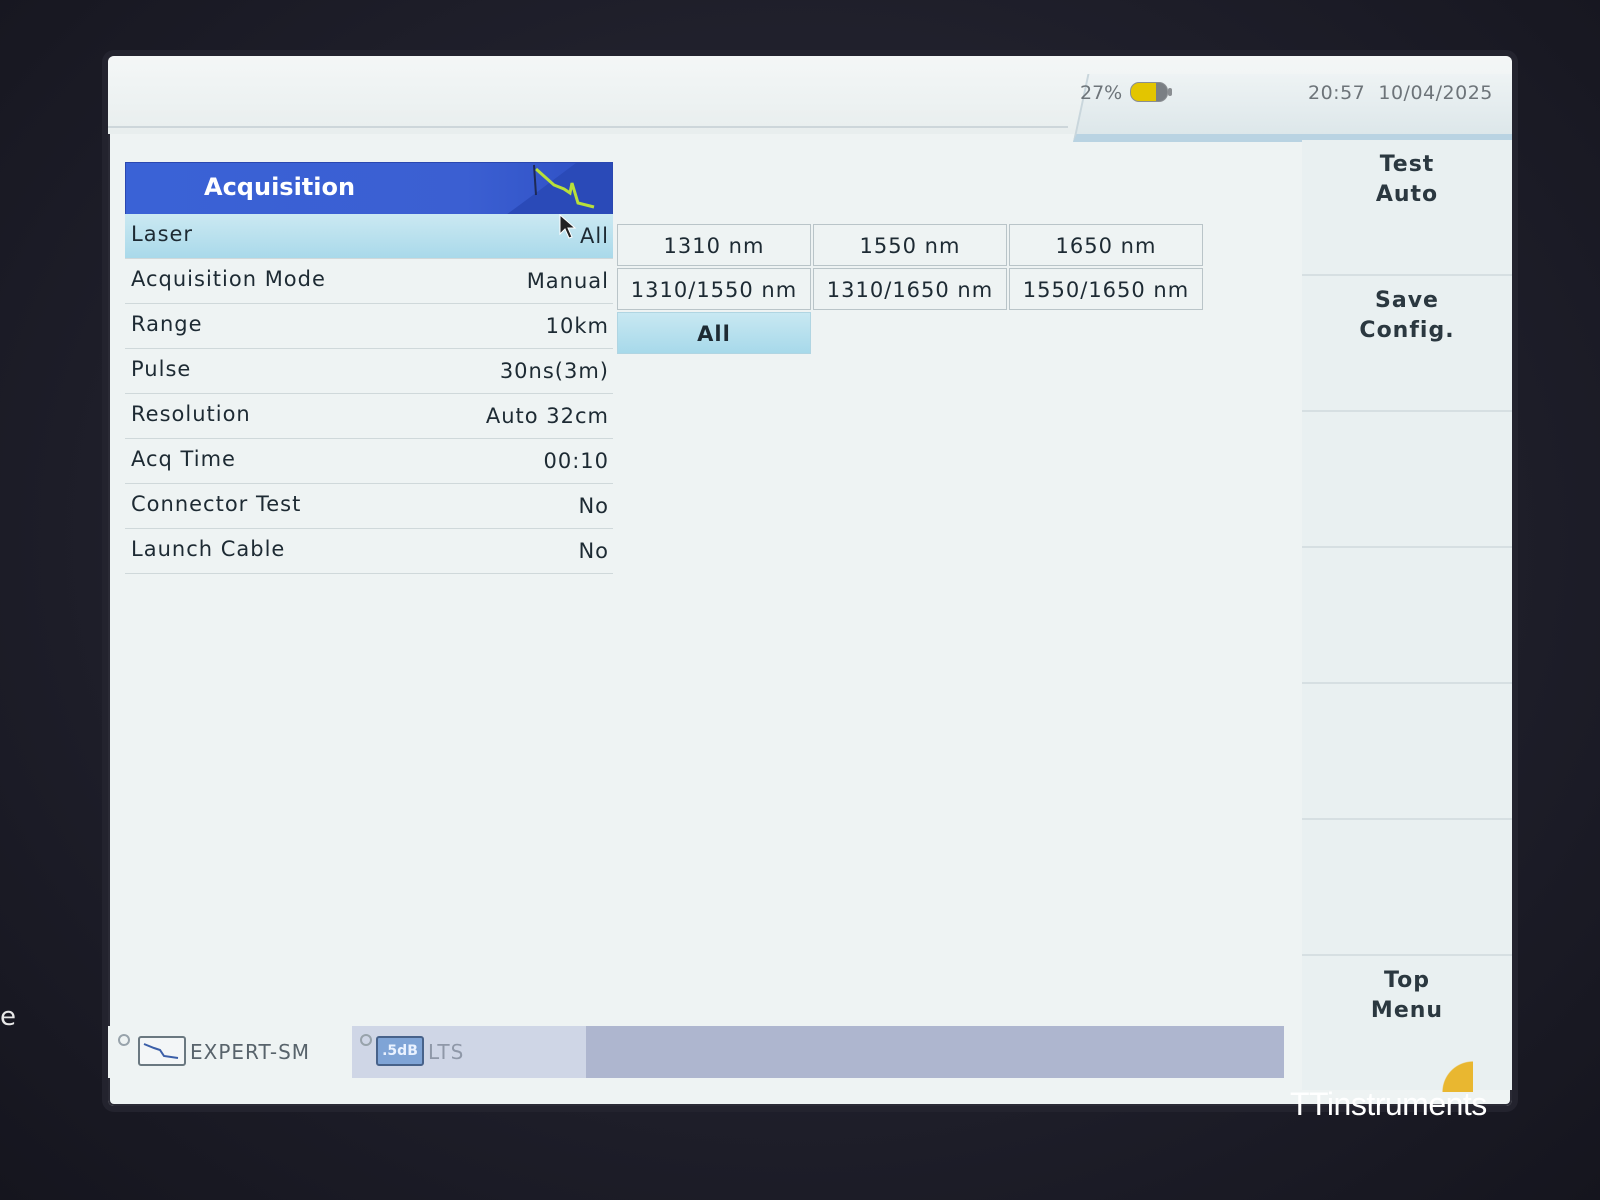  What do you see at coordinates (1407, 194) in the screenshot?
I see `softkey-label: Auto` at bounding box center [1407, 194].